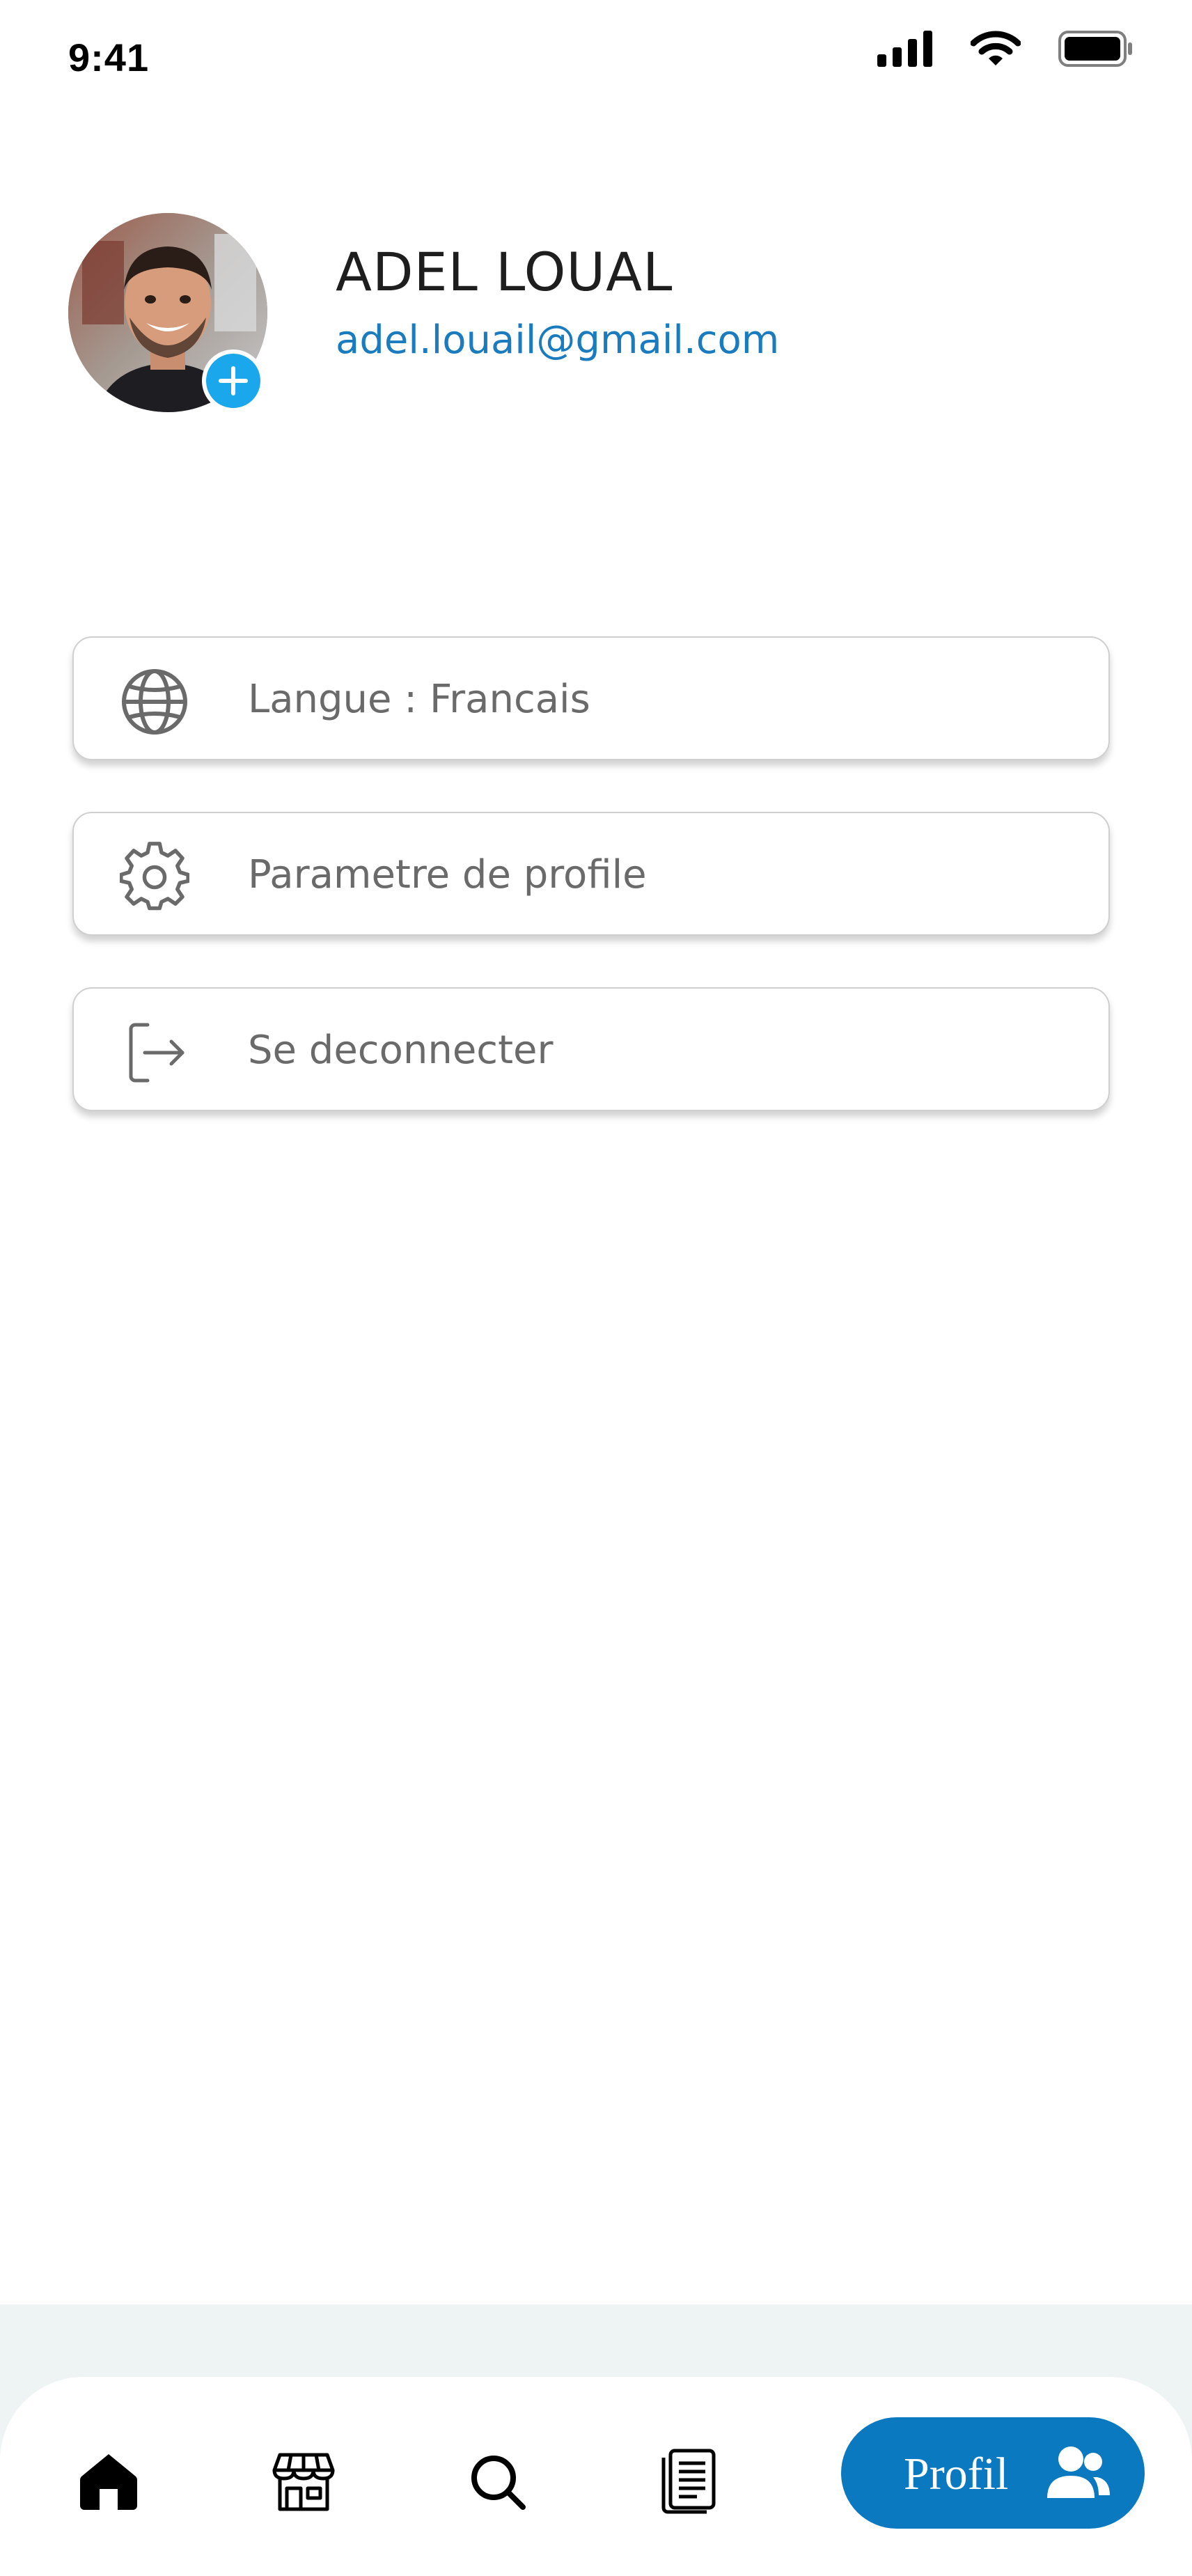  Describe the element at coordinates (419, 699) in the screenshot. I see `language-label: Langue : Francais` at that location.